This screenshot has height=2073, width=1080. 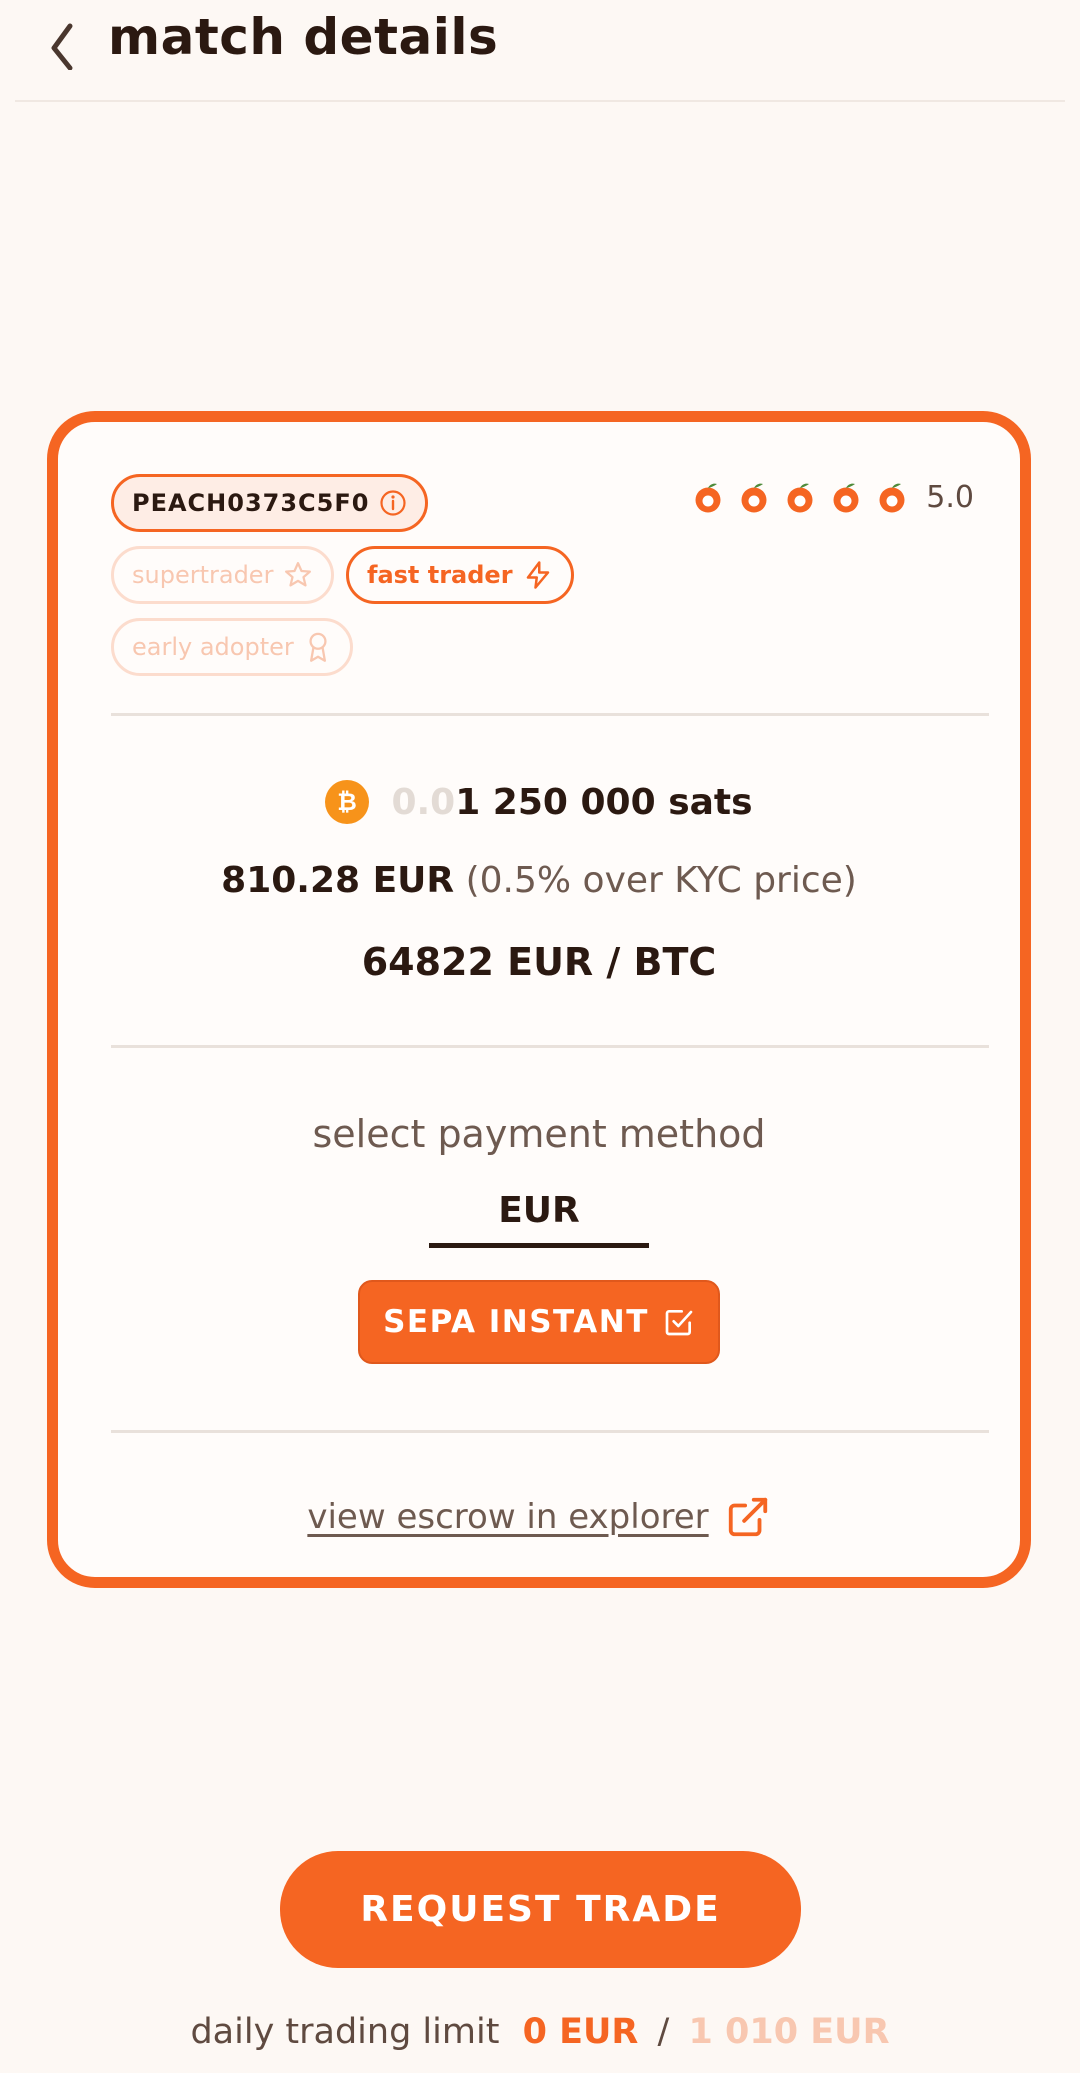 What do you see at coordinates (440, 575) in the screenshot?
I see `badge-label: fast trader` at bounding box center [440, 575].